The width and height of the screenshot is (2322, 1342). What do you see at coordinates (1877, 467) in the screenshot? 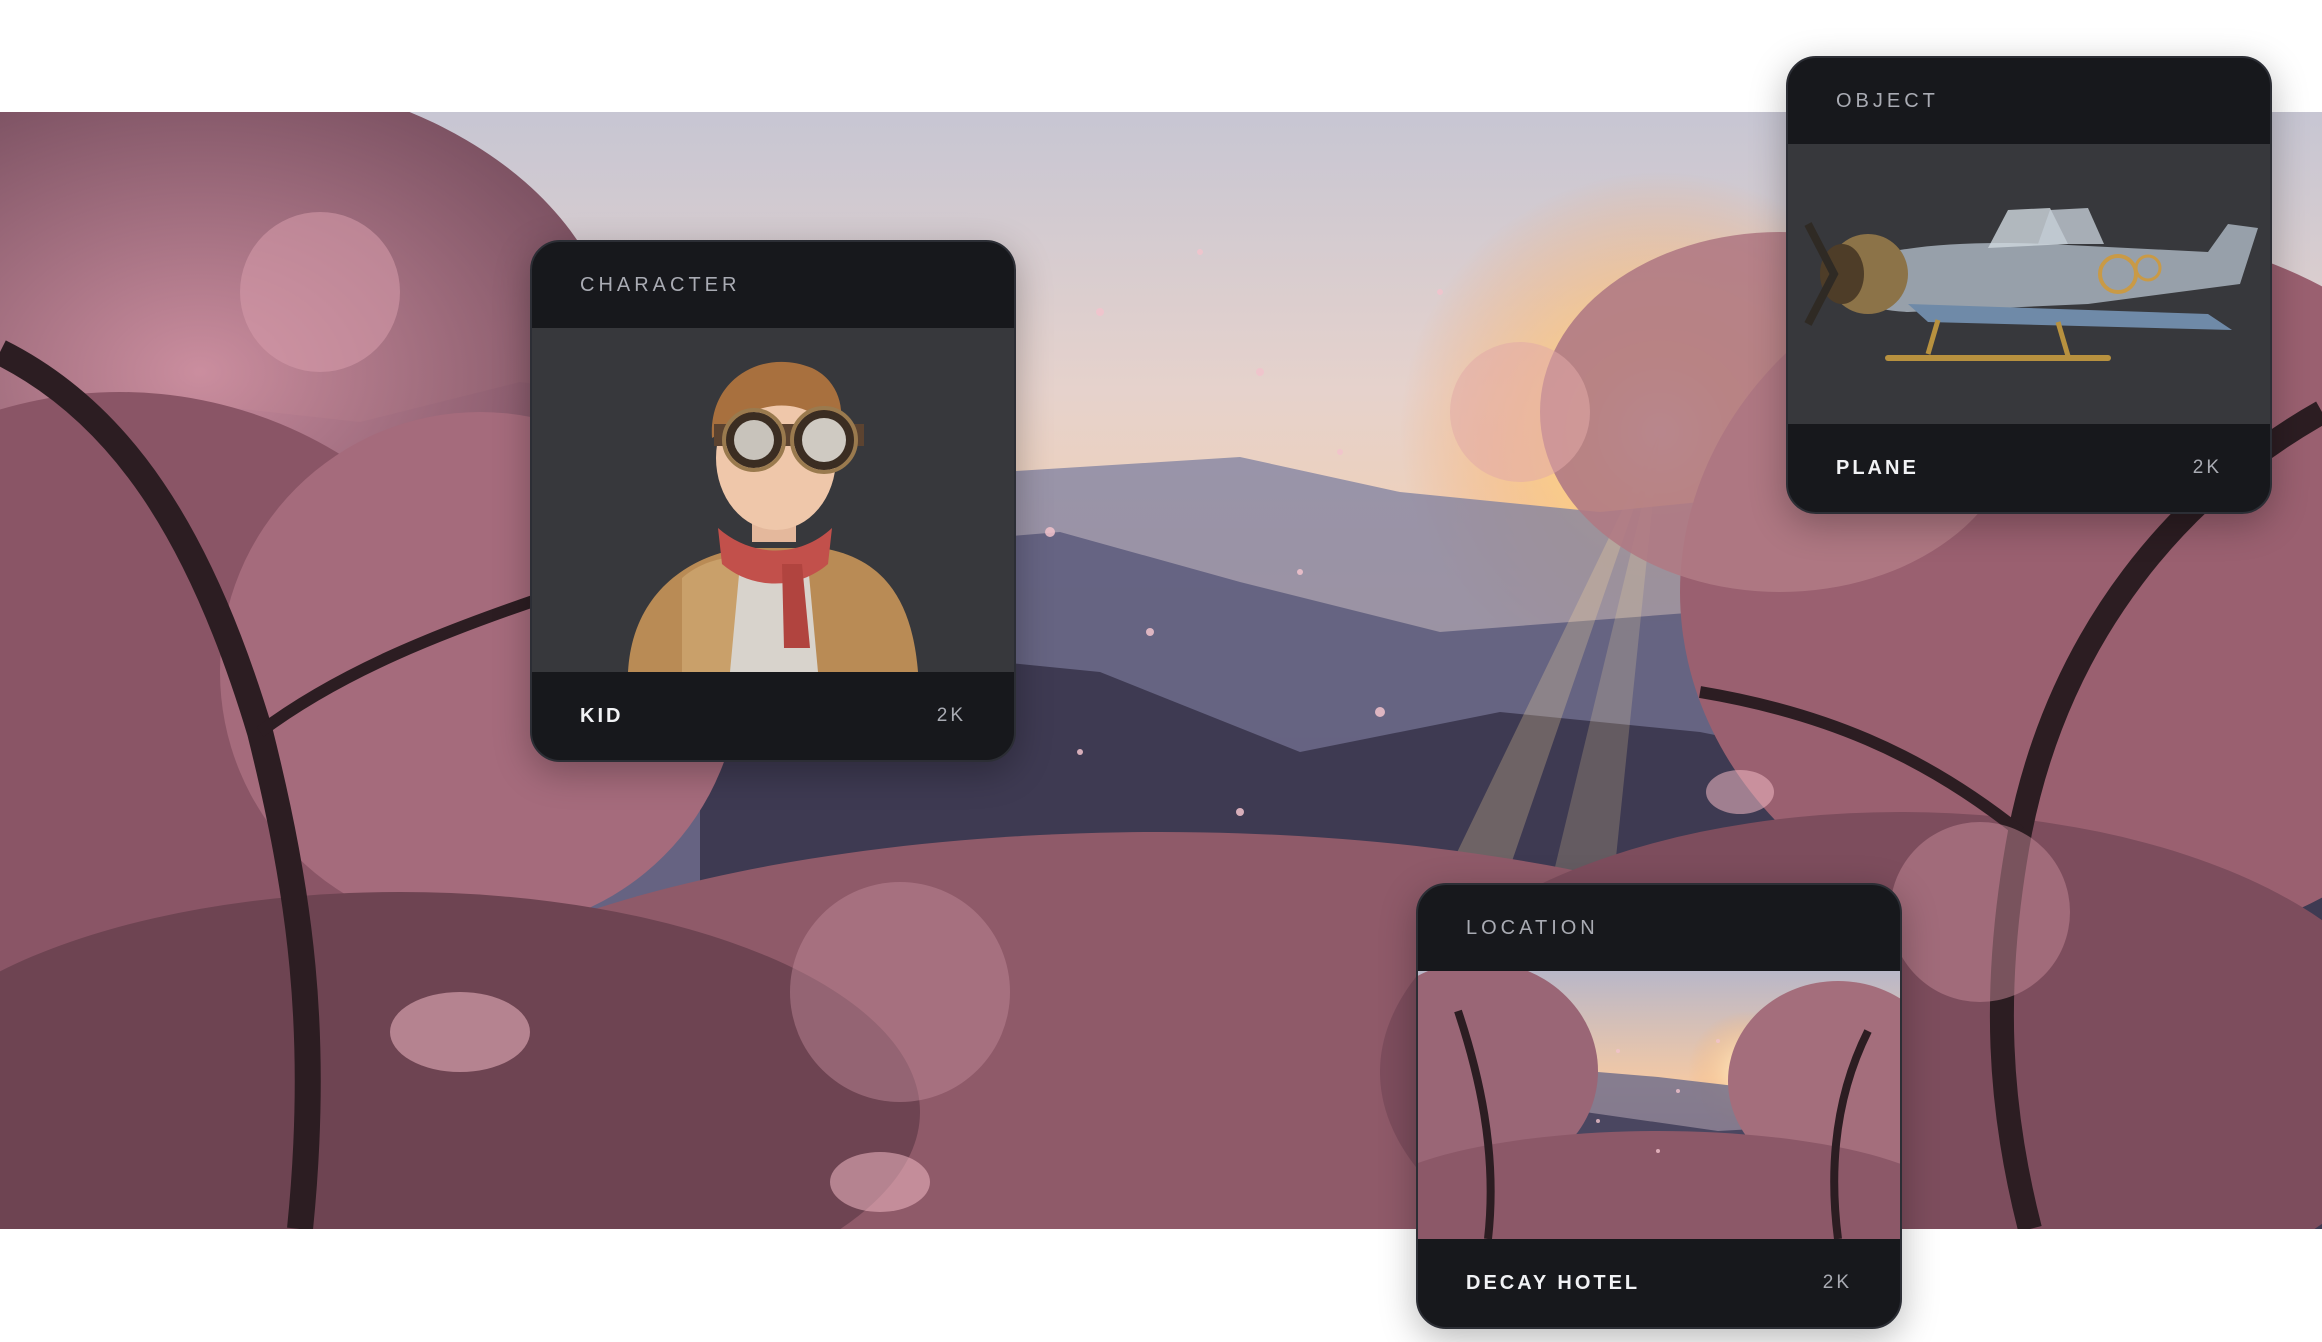
I see `object-name: PLANE` at bounding box center [1877, 467].